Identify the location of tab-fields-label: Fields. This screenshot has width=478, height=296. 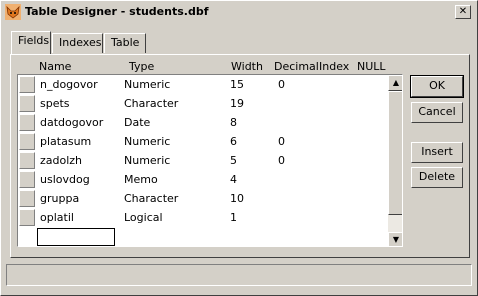
(34, 40).